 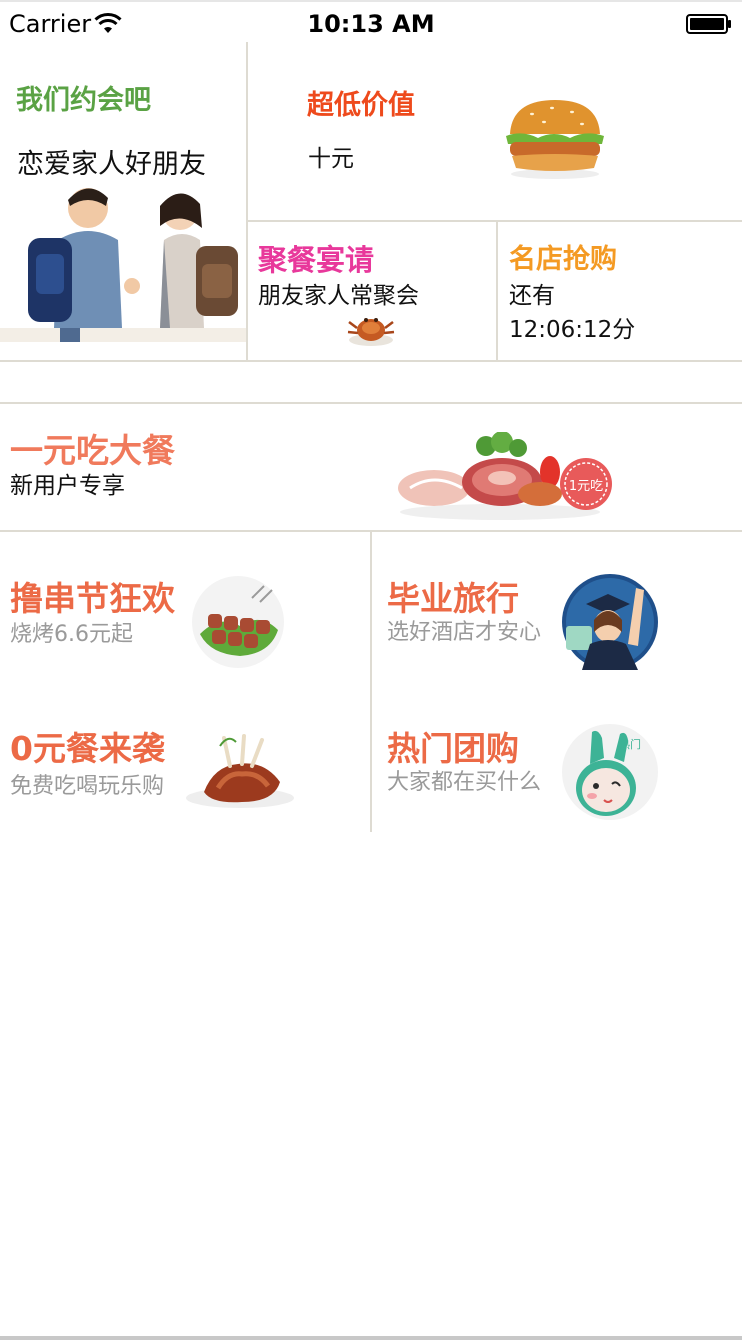 I want to click on status-time: 10:13 AM, so click(x=371, y=24).